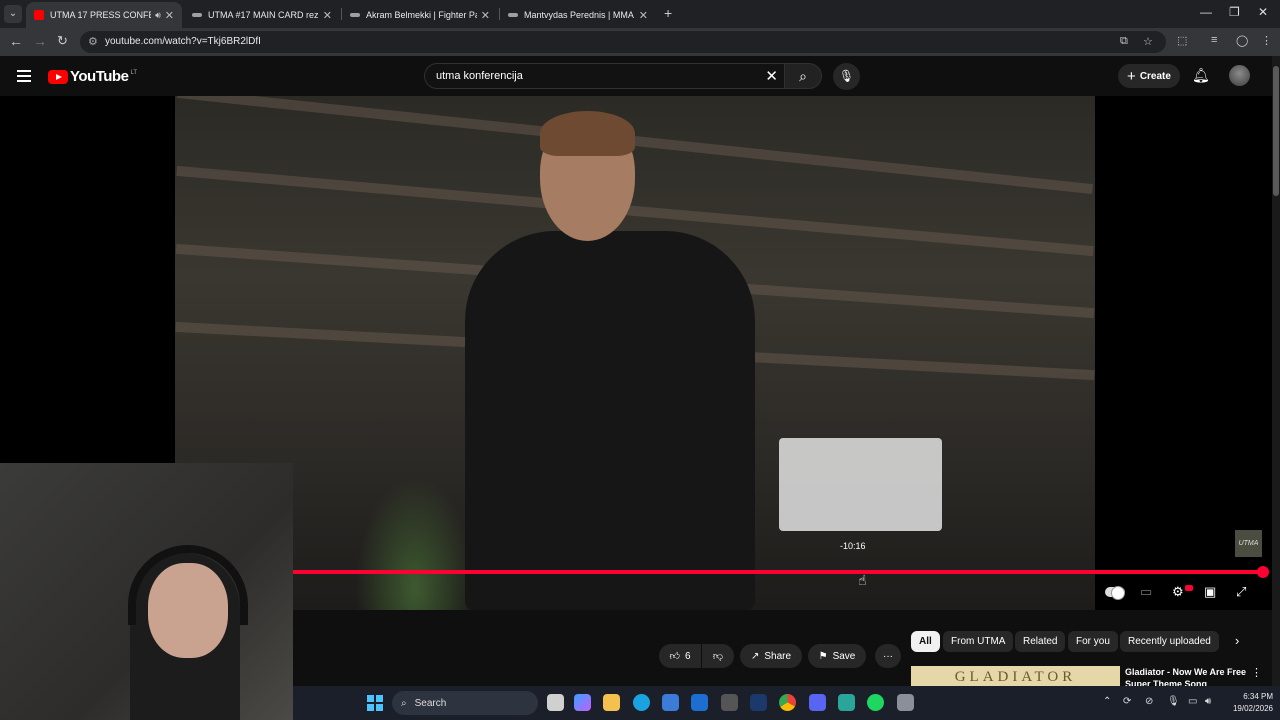 This screenshot has height=720, width=1280. I want to click on tab-title: UTMA 17 PRESS CONFEREN, so click(100, 15).